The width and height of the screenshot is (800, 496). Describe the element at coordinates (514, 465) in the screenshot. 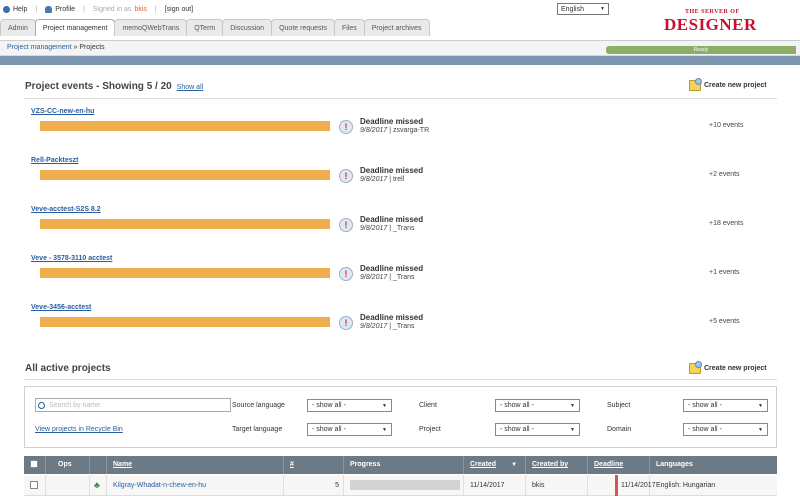

I see `sort-desc-icon: ▼` at that location.